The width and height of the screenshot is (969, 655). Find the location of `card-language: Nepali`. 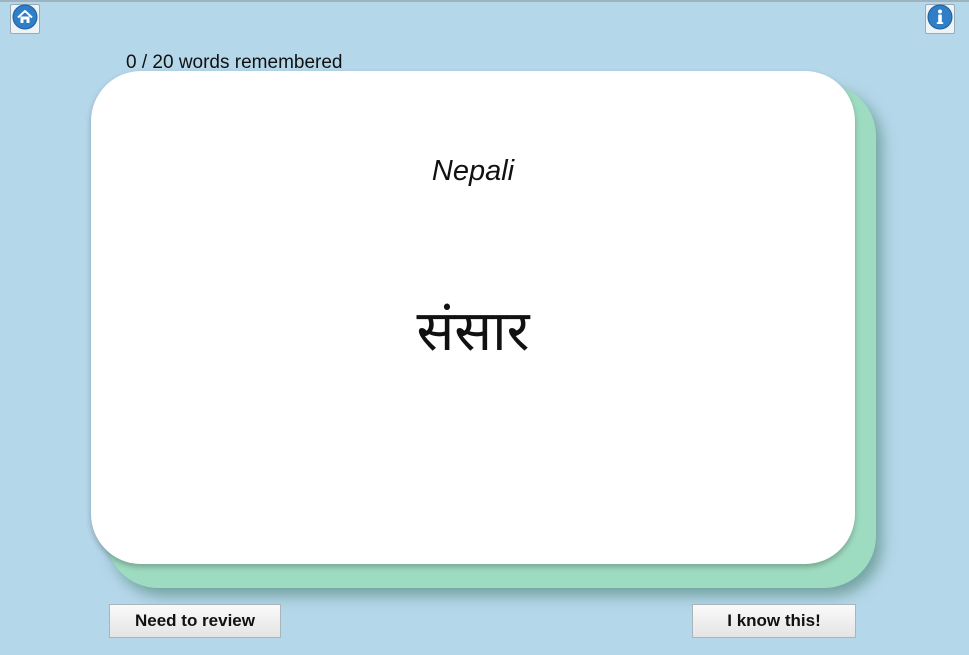

card-language: Nepali is located at coordinates (473, 171).